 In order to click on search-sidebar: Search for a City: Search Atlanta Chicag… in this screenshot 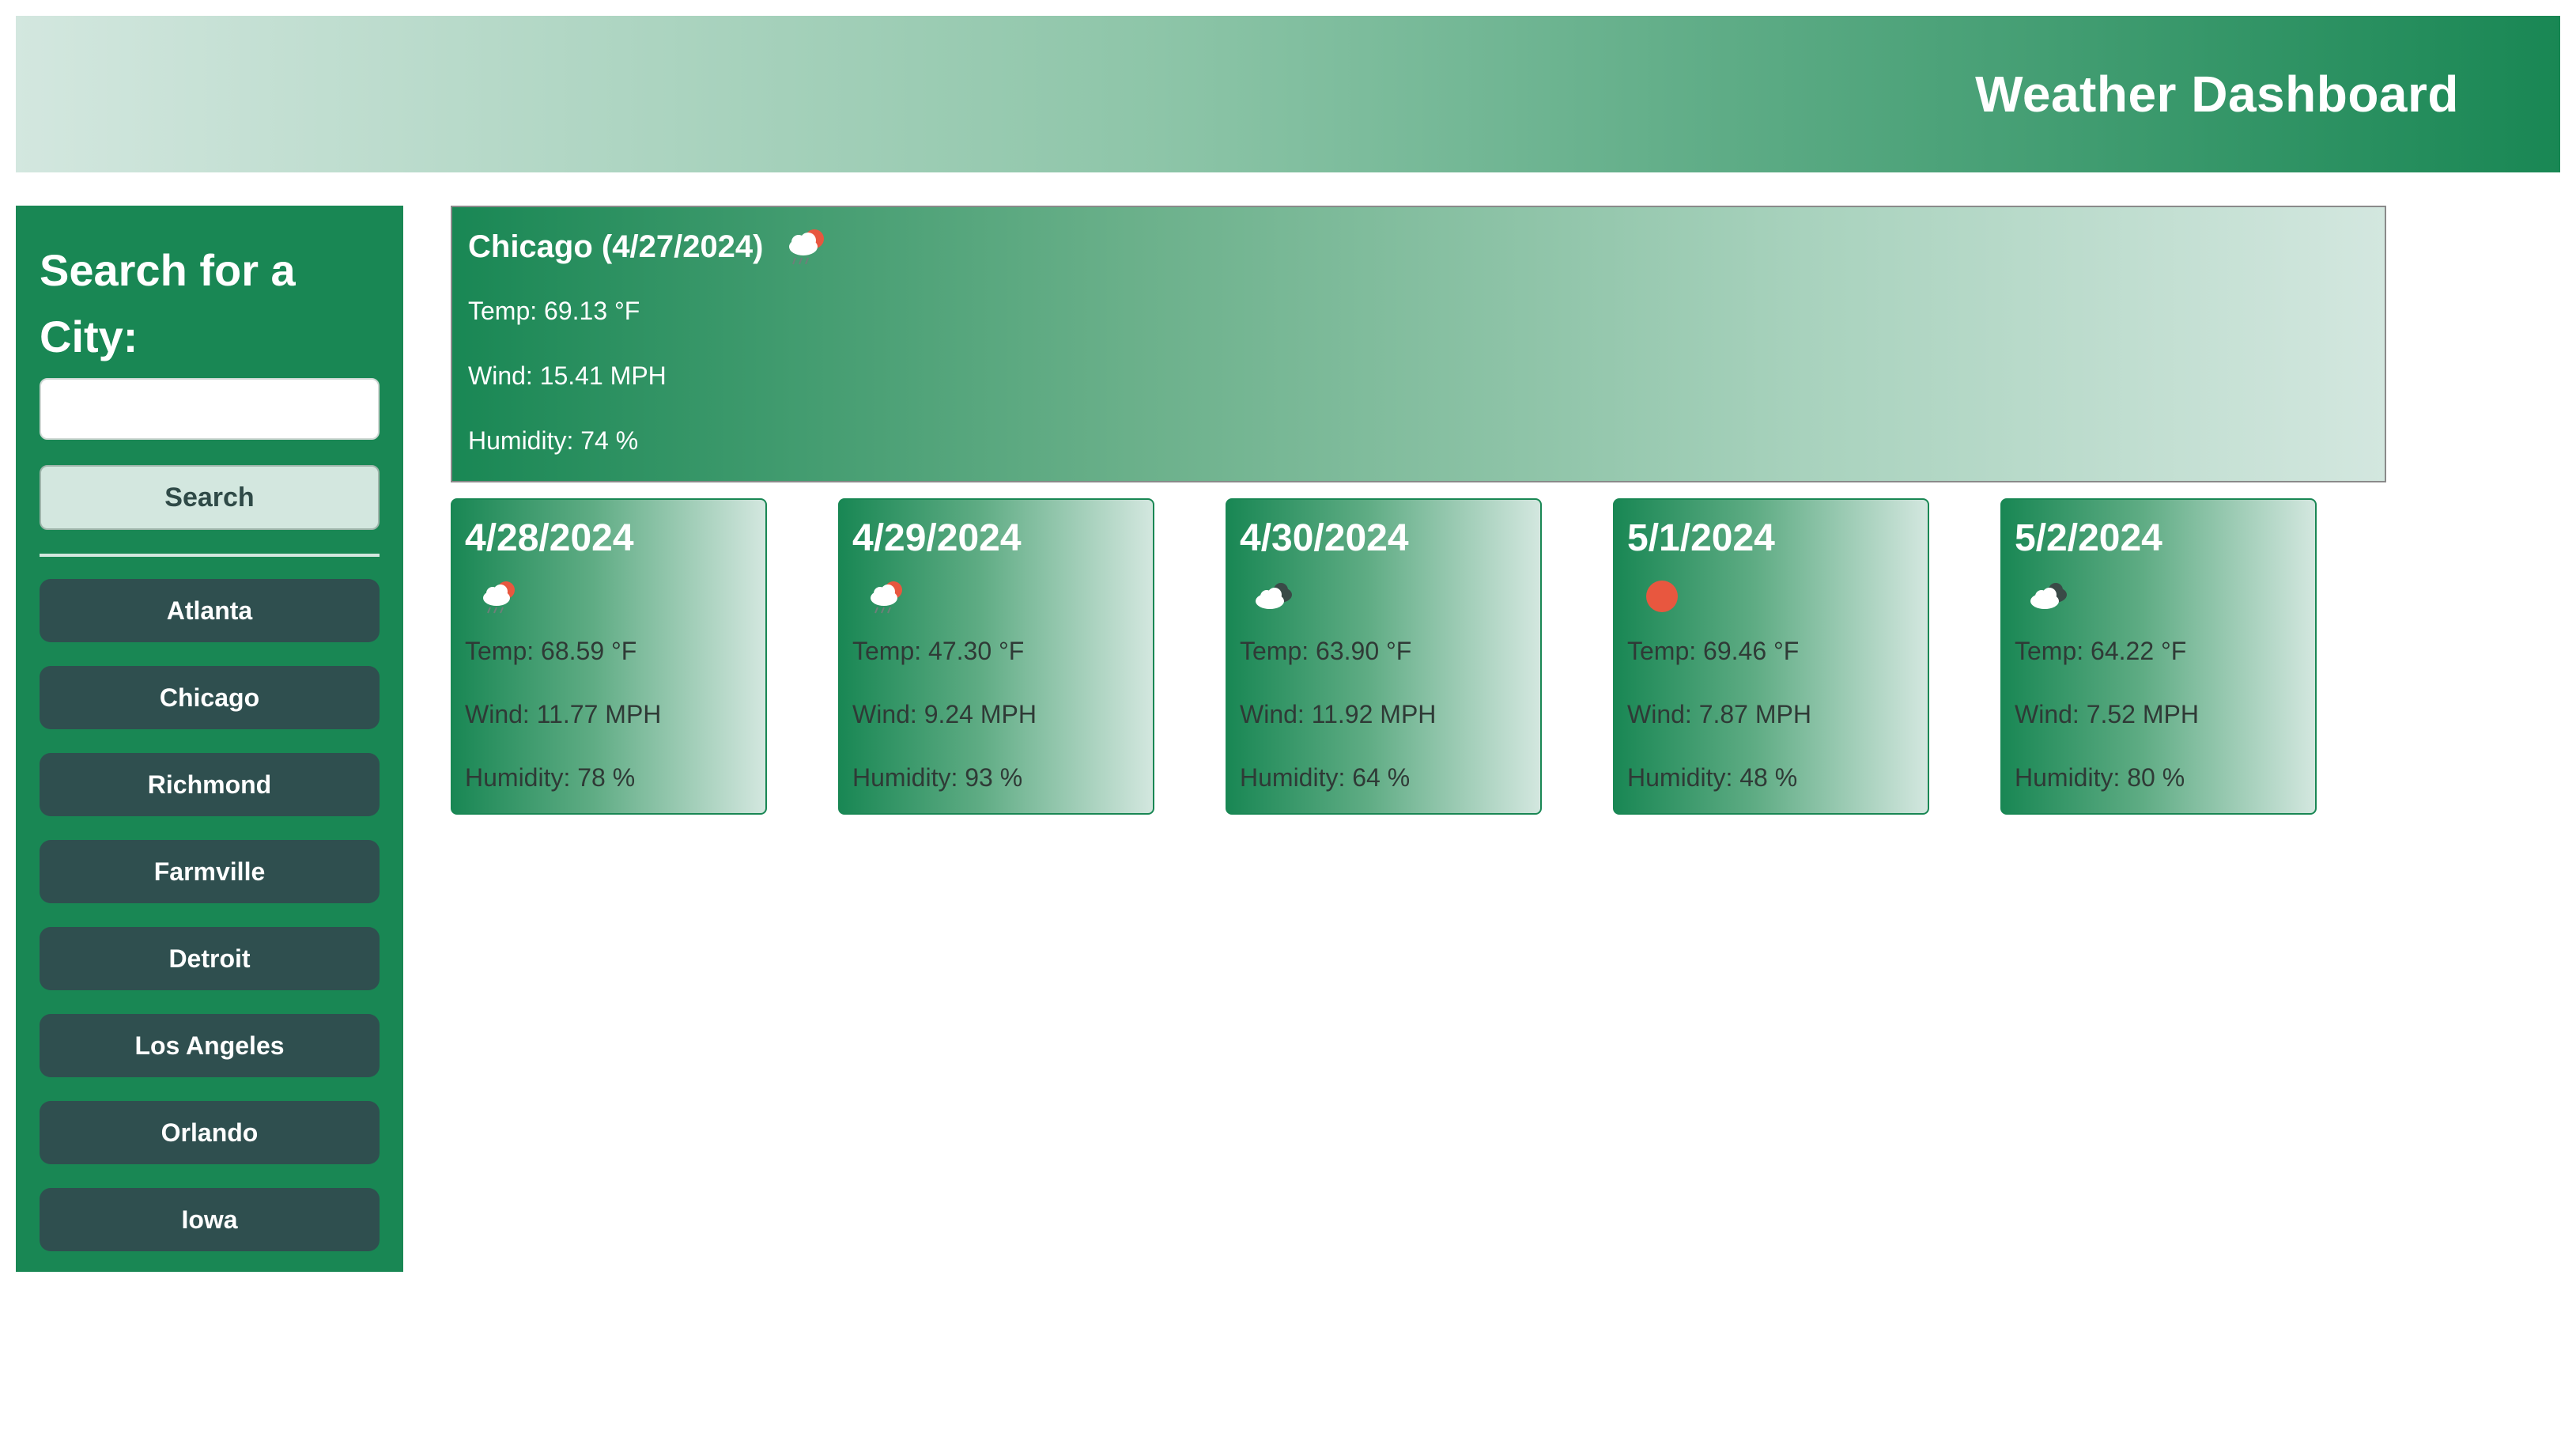, I will do `click(209, 739)`.